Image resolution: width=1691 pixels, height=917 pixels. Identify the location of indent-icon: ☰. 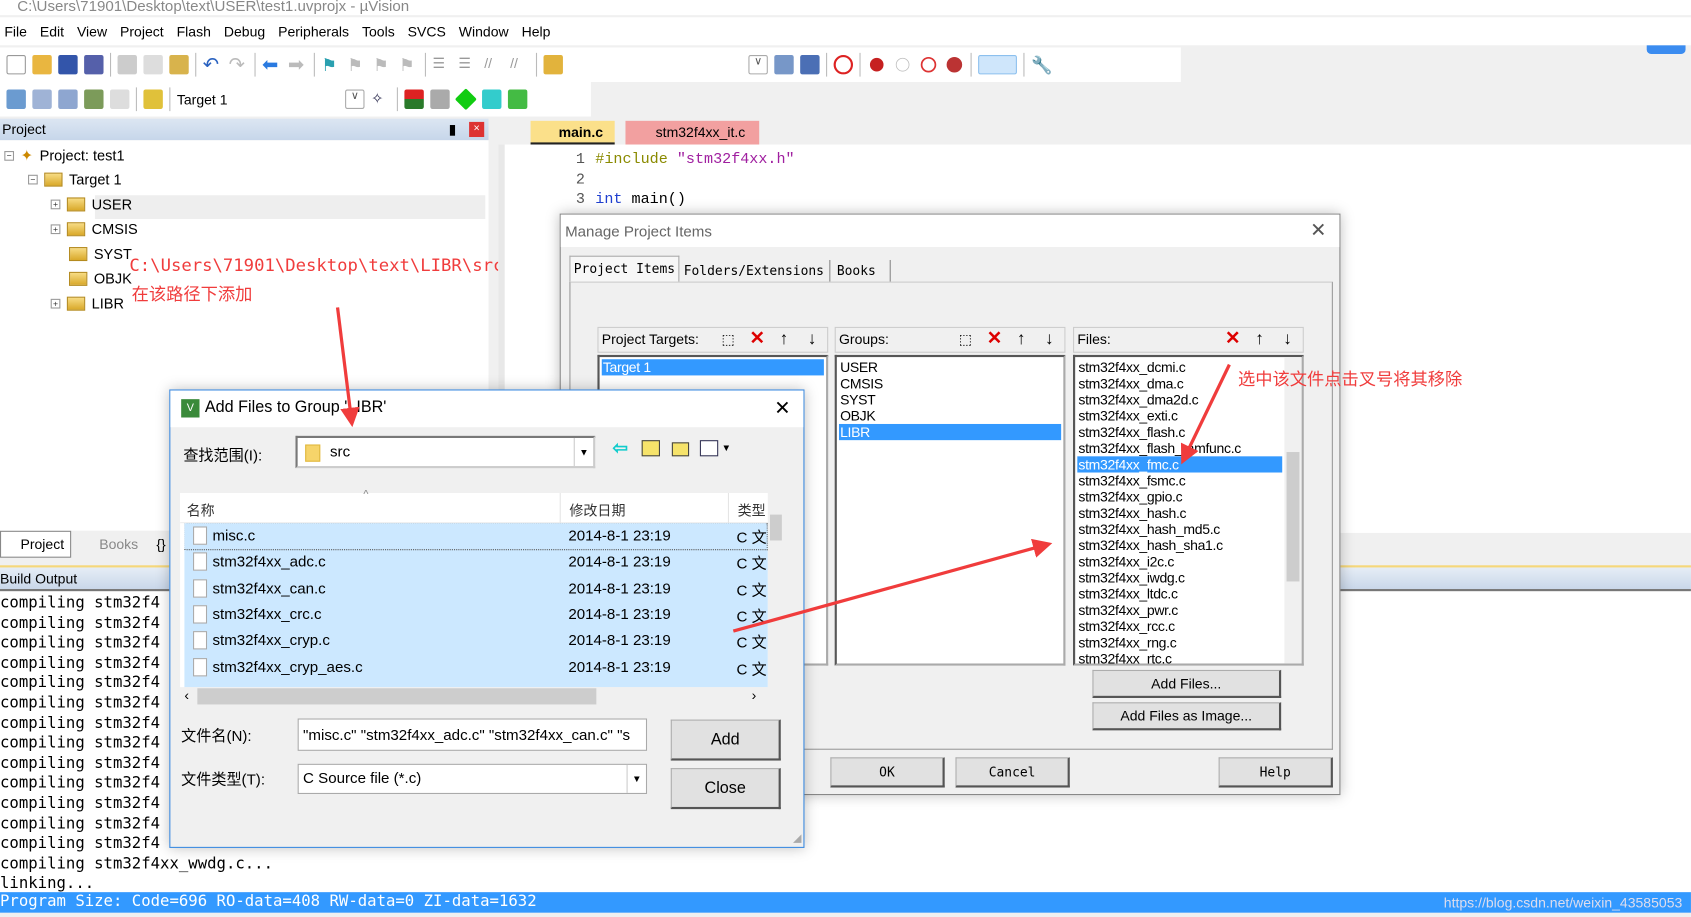
(441, 64).